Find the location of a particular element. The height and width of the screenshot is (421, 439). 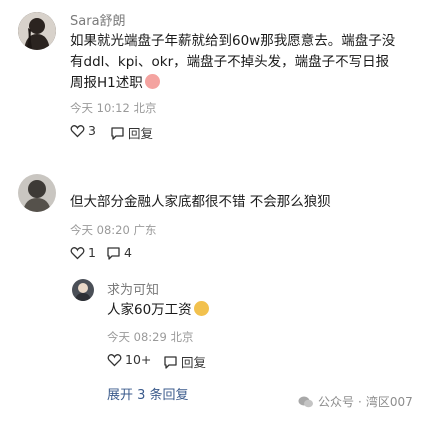

like-button: 1 is located at coordinates (83, 252).